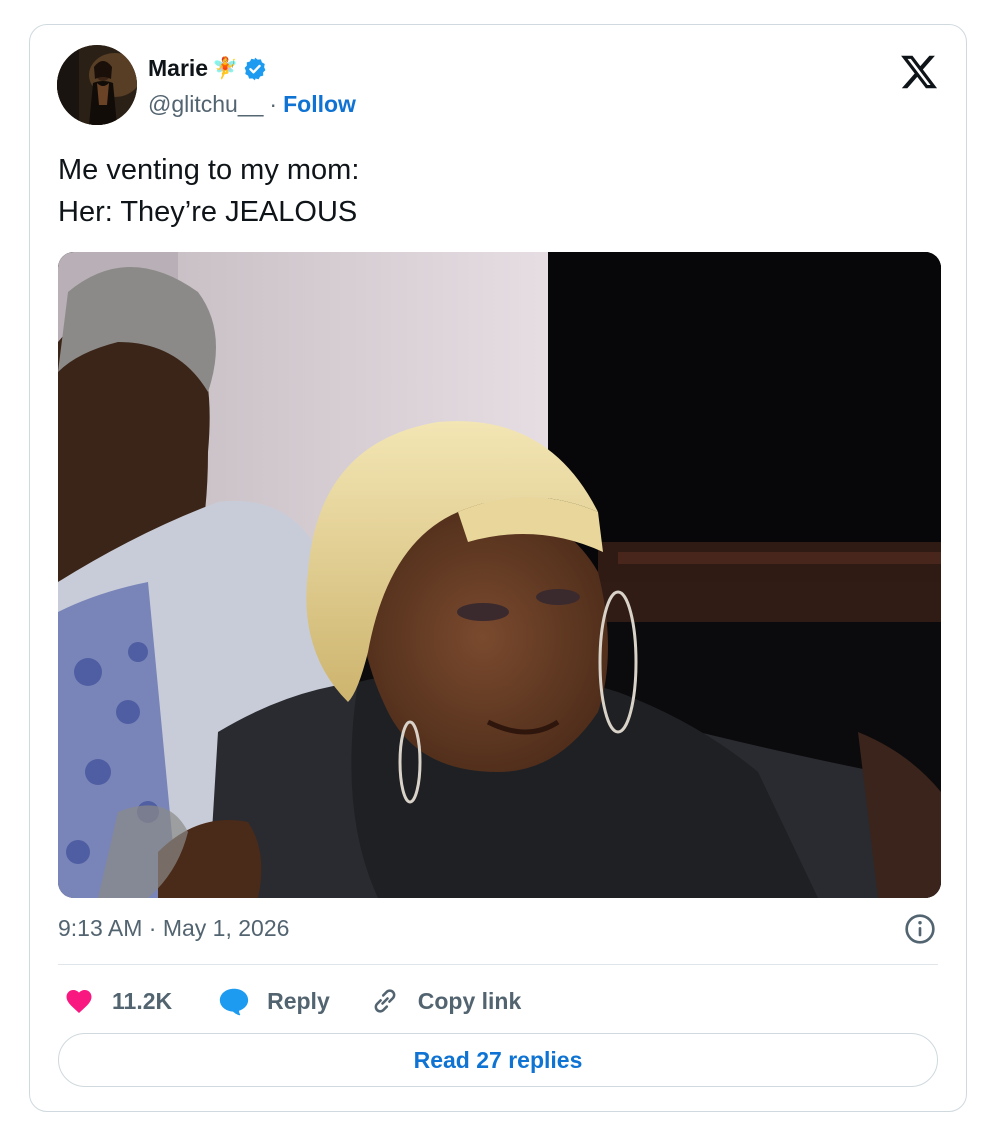 Image resolution: width=990 pixels, height=1136 pixels. What do you see at coordinates (178, 68) in the screenshot?
I see `author-name: Marie` at bounding box center [178, 68].